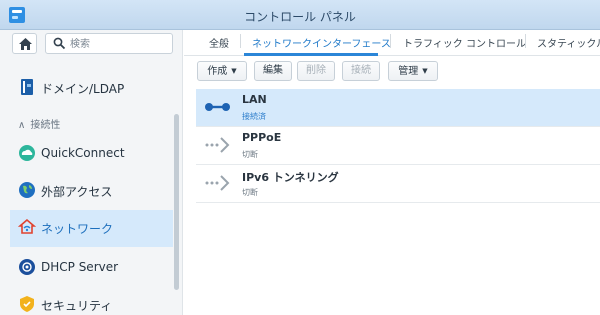 This screenshot has width=600, height=315. What do you see at coordinates (77, 229) in the screenshot?
I see `sidebar-item-label: ネットワーク` at bounding box center [77, 229].